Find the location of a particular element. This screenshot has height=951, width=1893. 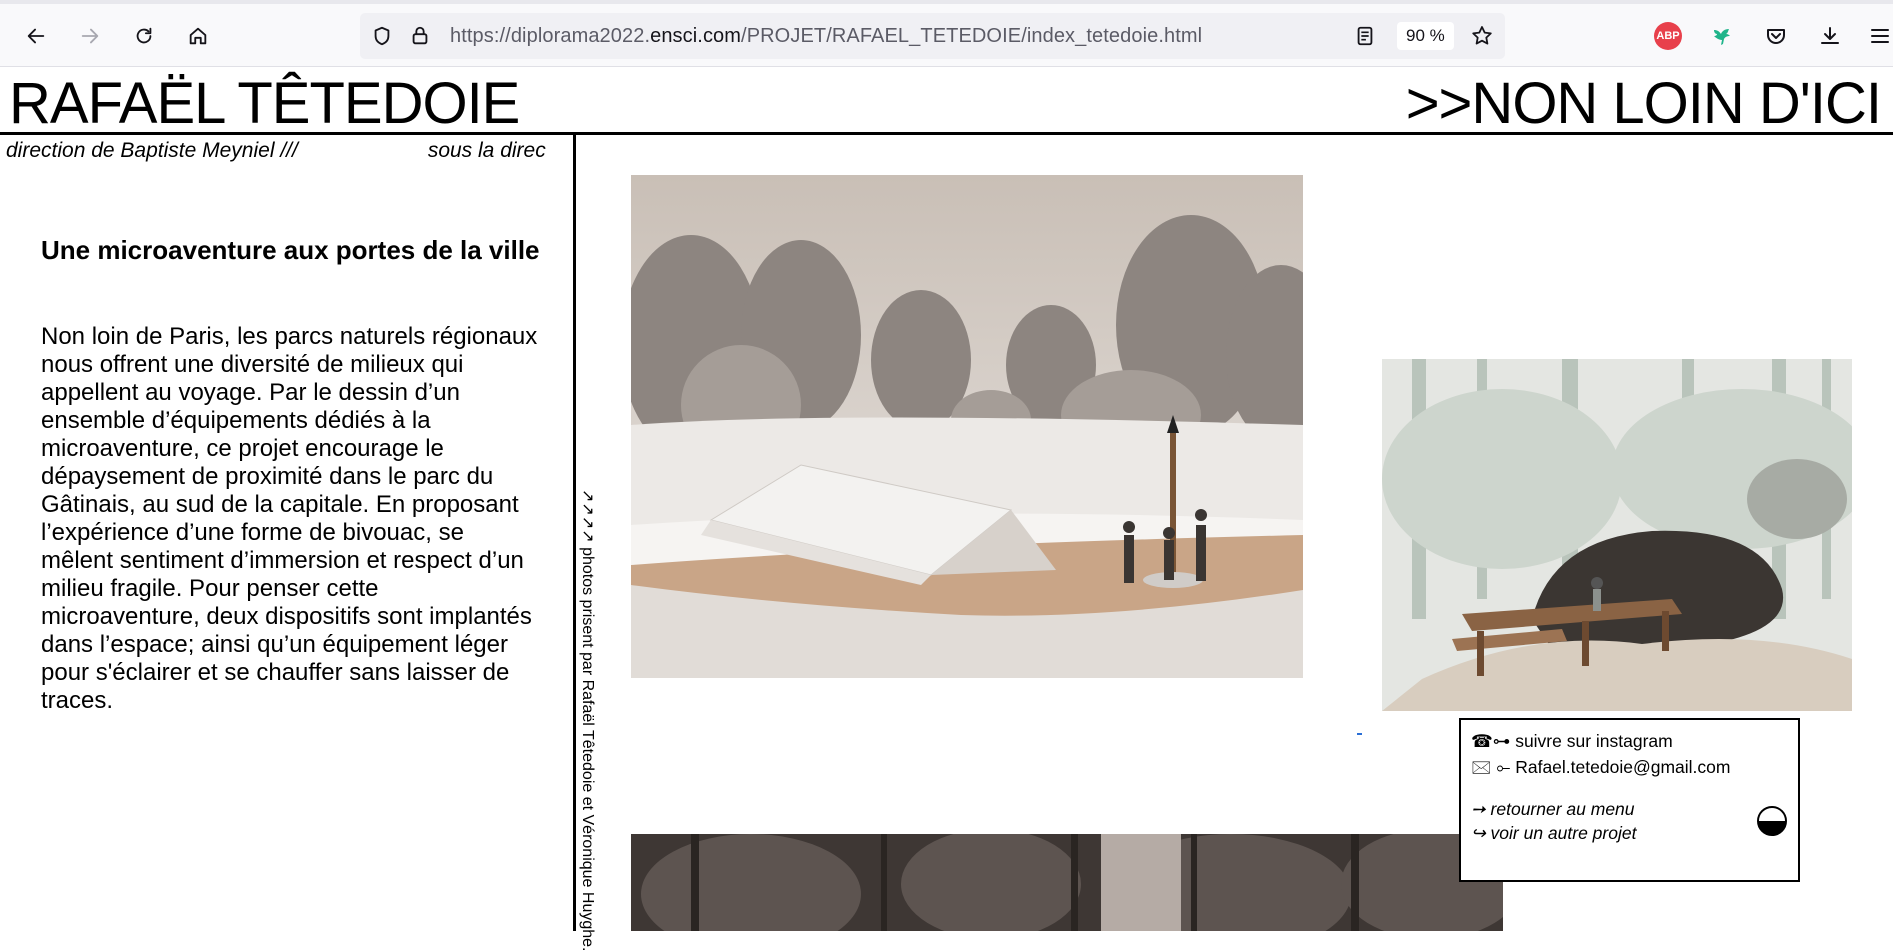

home-icon is located at coordinates (198, 36).